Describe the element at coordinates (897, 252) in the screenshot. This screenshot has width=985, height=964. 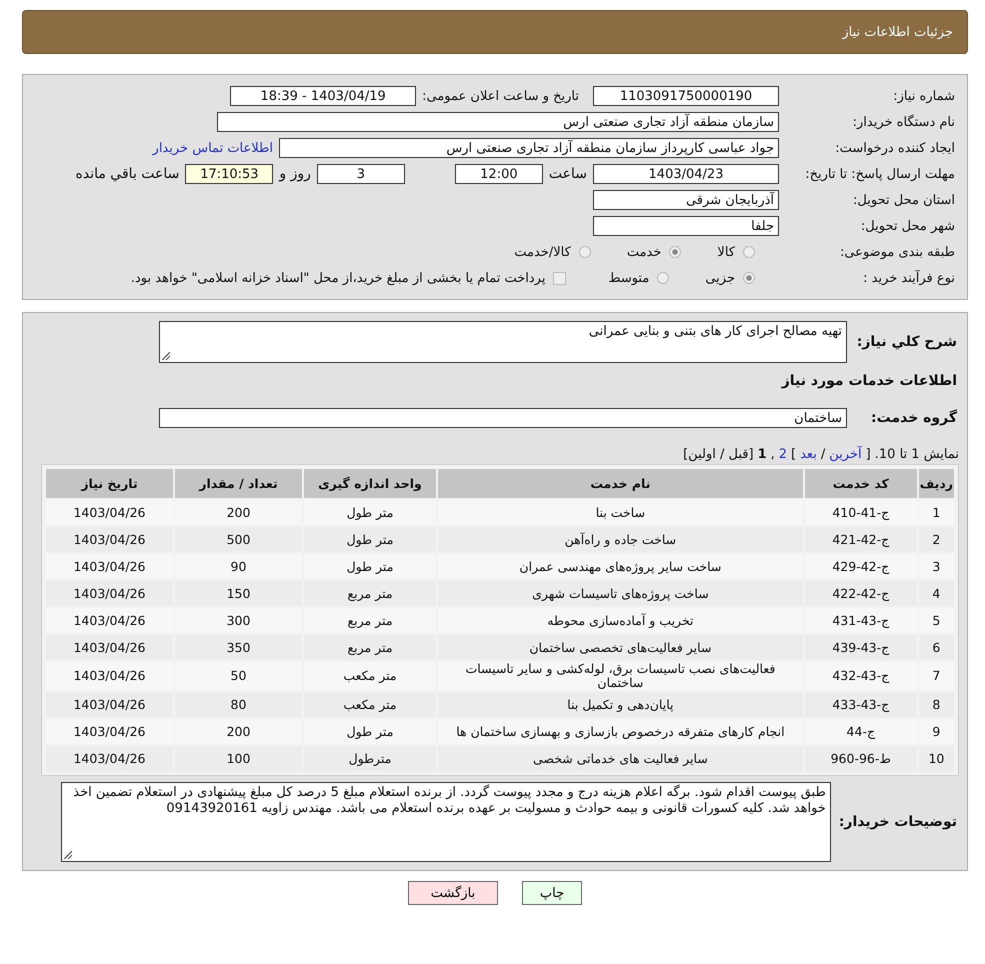
I see `field-label: طبقه بندی موضوعی:` at that location.